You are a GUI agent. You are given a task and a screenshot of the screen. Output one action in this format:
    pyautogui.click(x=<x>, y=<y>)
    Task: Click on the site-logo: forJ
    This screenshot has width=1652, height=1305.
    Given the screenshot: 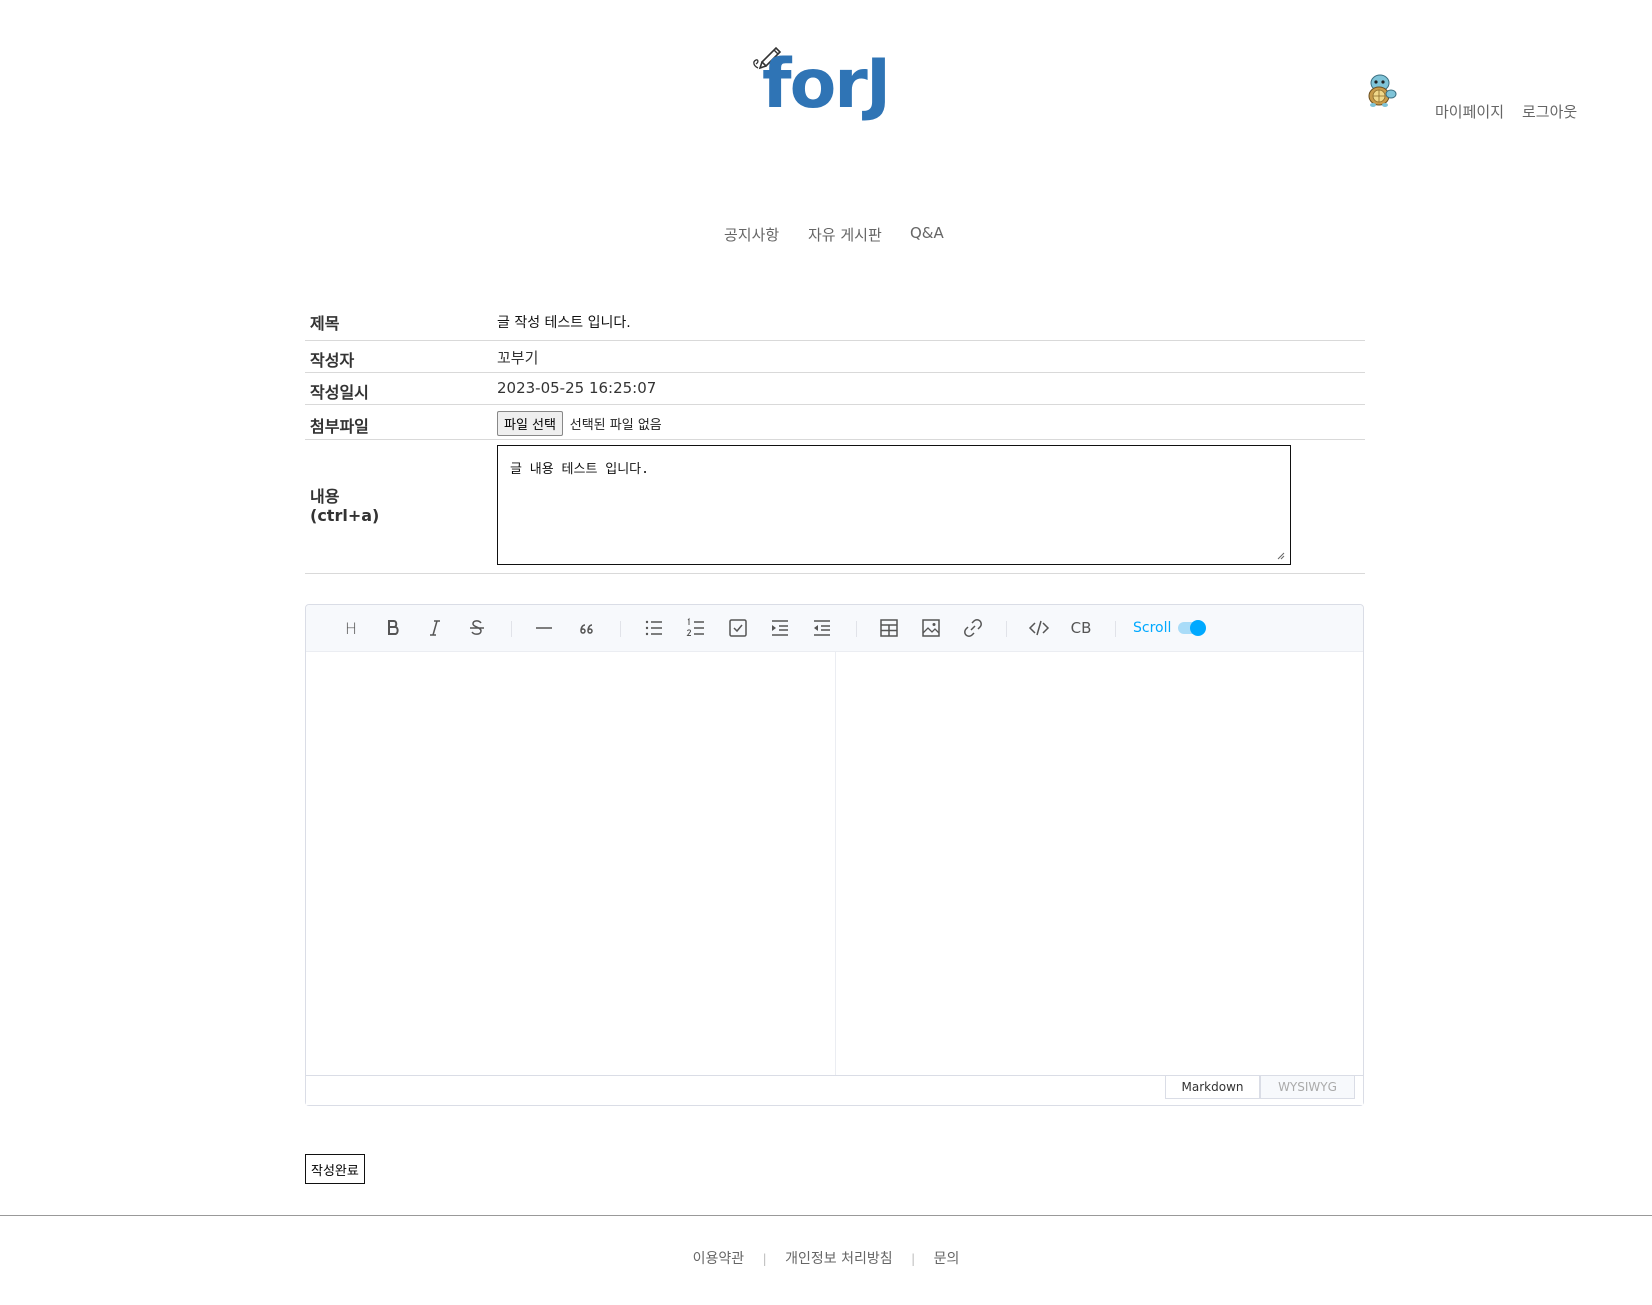 What is the action you would take?
    pyautogui.click(x=828, y=82)
    